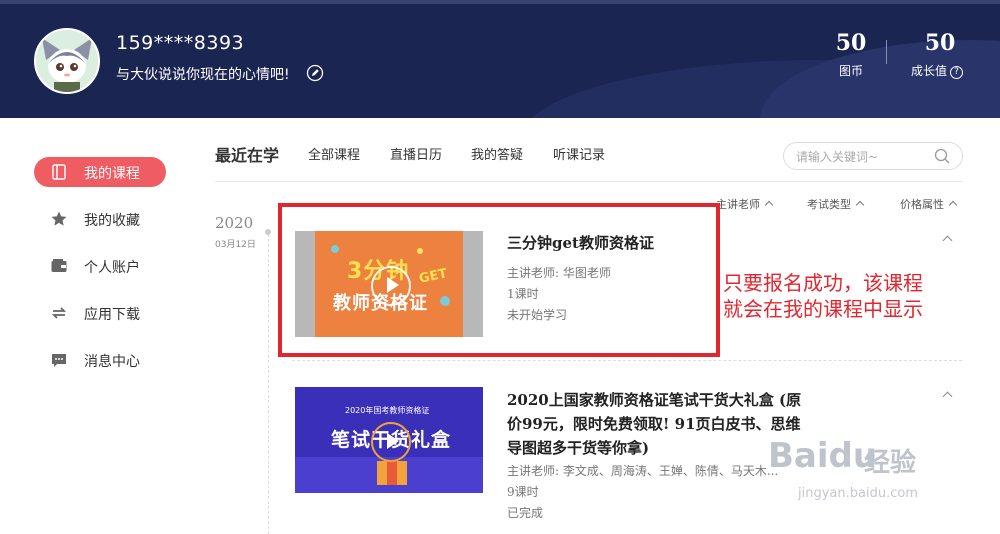  Describe the element at coordinates (579, 153) in the screenshot. I see `tab-history: 听课记录` at that location.